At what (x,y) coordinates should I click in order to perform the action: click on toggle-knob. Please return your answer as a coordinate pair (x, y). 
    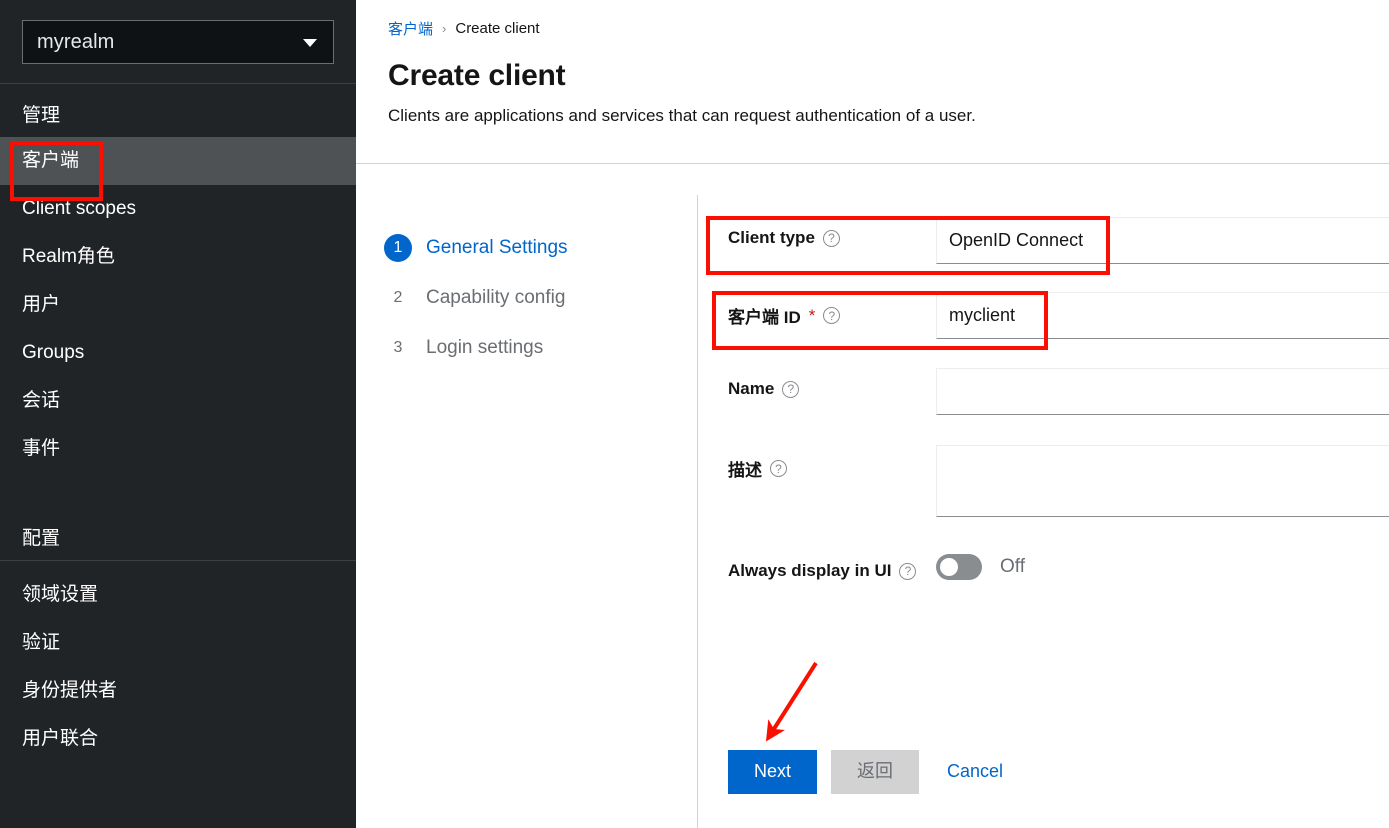
    Looking at the image, I should click on (949, 567).